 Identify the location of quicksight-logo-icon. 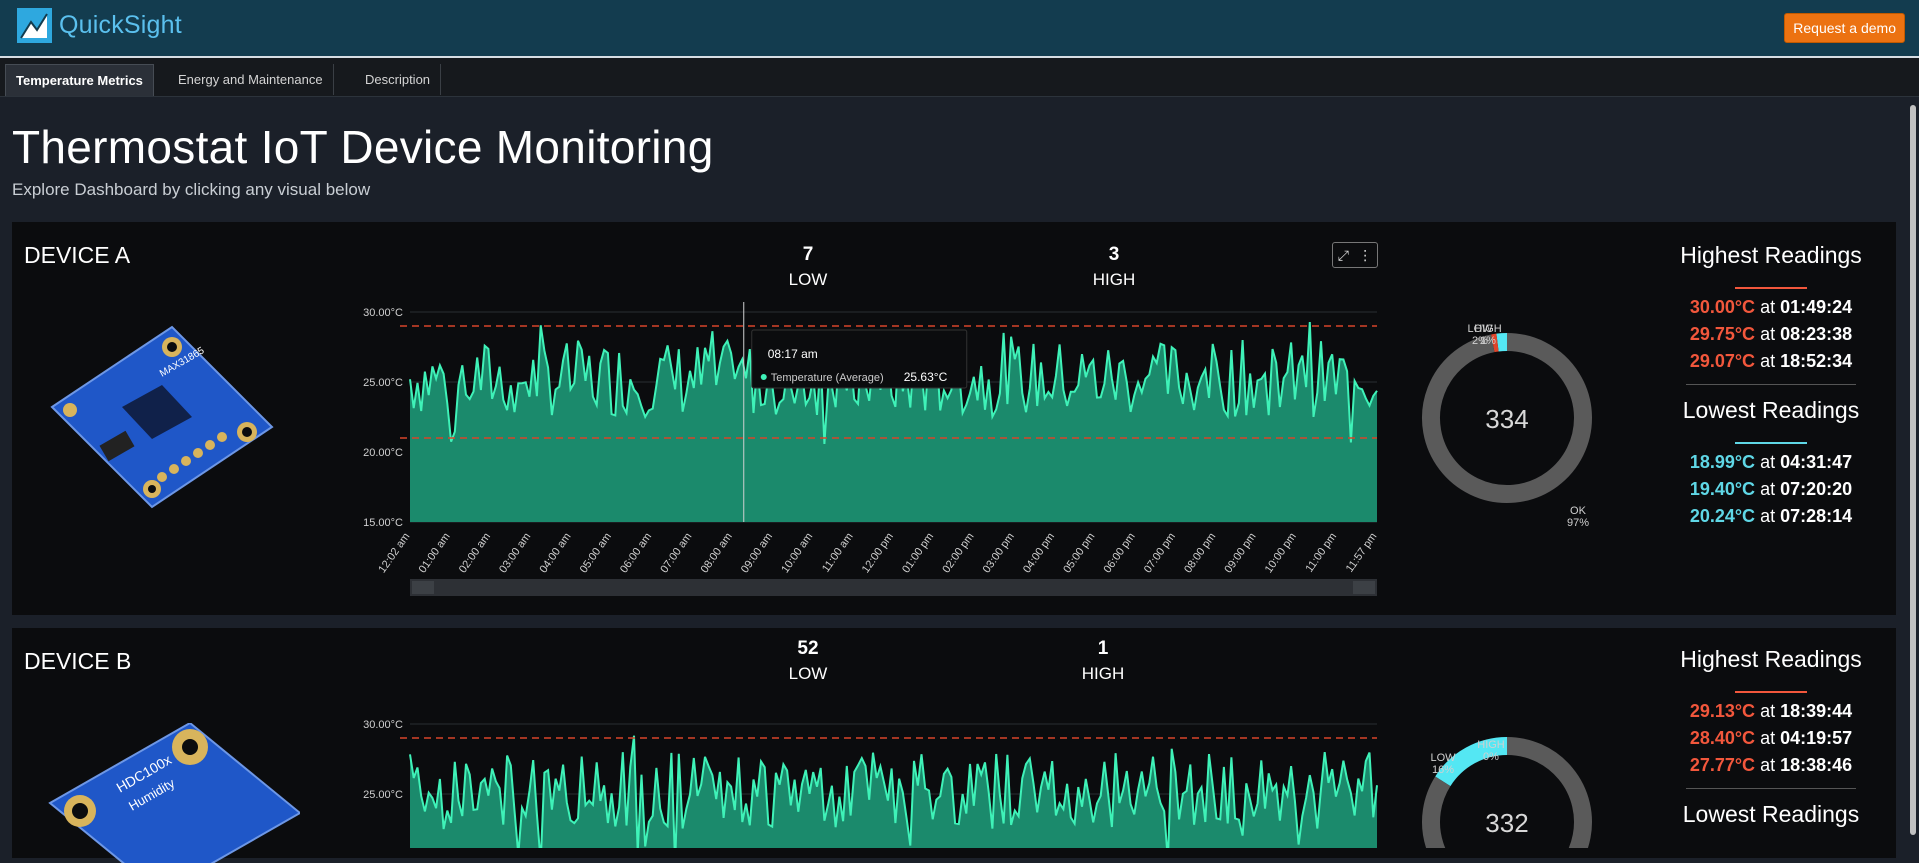
(34, 25).